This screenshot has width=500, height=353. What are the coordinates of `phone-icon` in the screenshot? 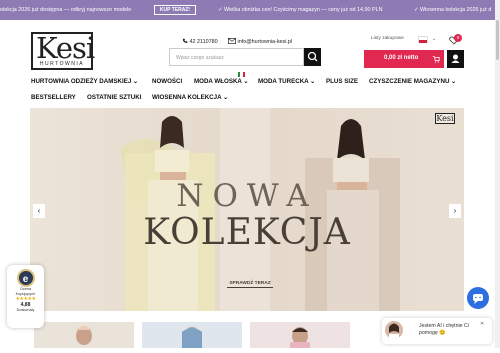 It's located at (185, 40).